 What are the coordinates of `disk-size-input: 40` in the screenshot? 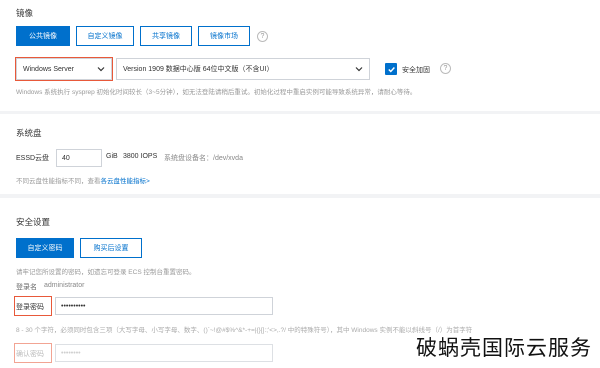 It's located at (79, 158).